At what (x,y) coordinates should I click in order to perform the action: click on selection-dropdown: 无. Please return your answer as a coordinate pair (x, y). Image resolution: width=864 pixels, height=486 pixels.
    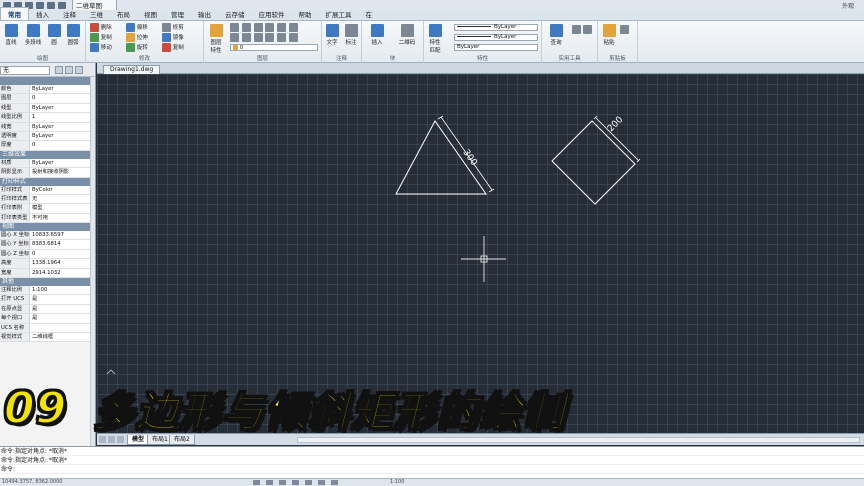
    Looking at the image, I should click on (25, 70).